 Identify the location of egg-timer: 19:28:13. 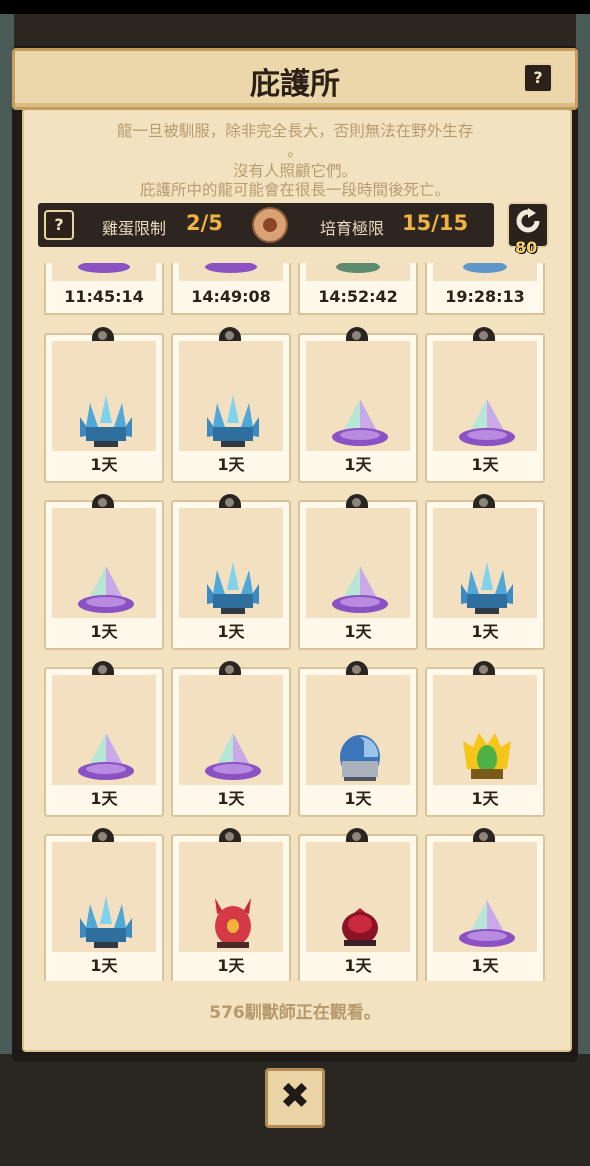
(485, 296).